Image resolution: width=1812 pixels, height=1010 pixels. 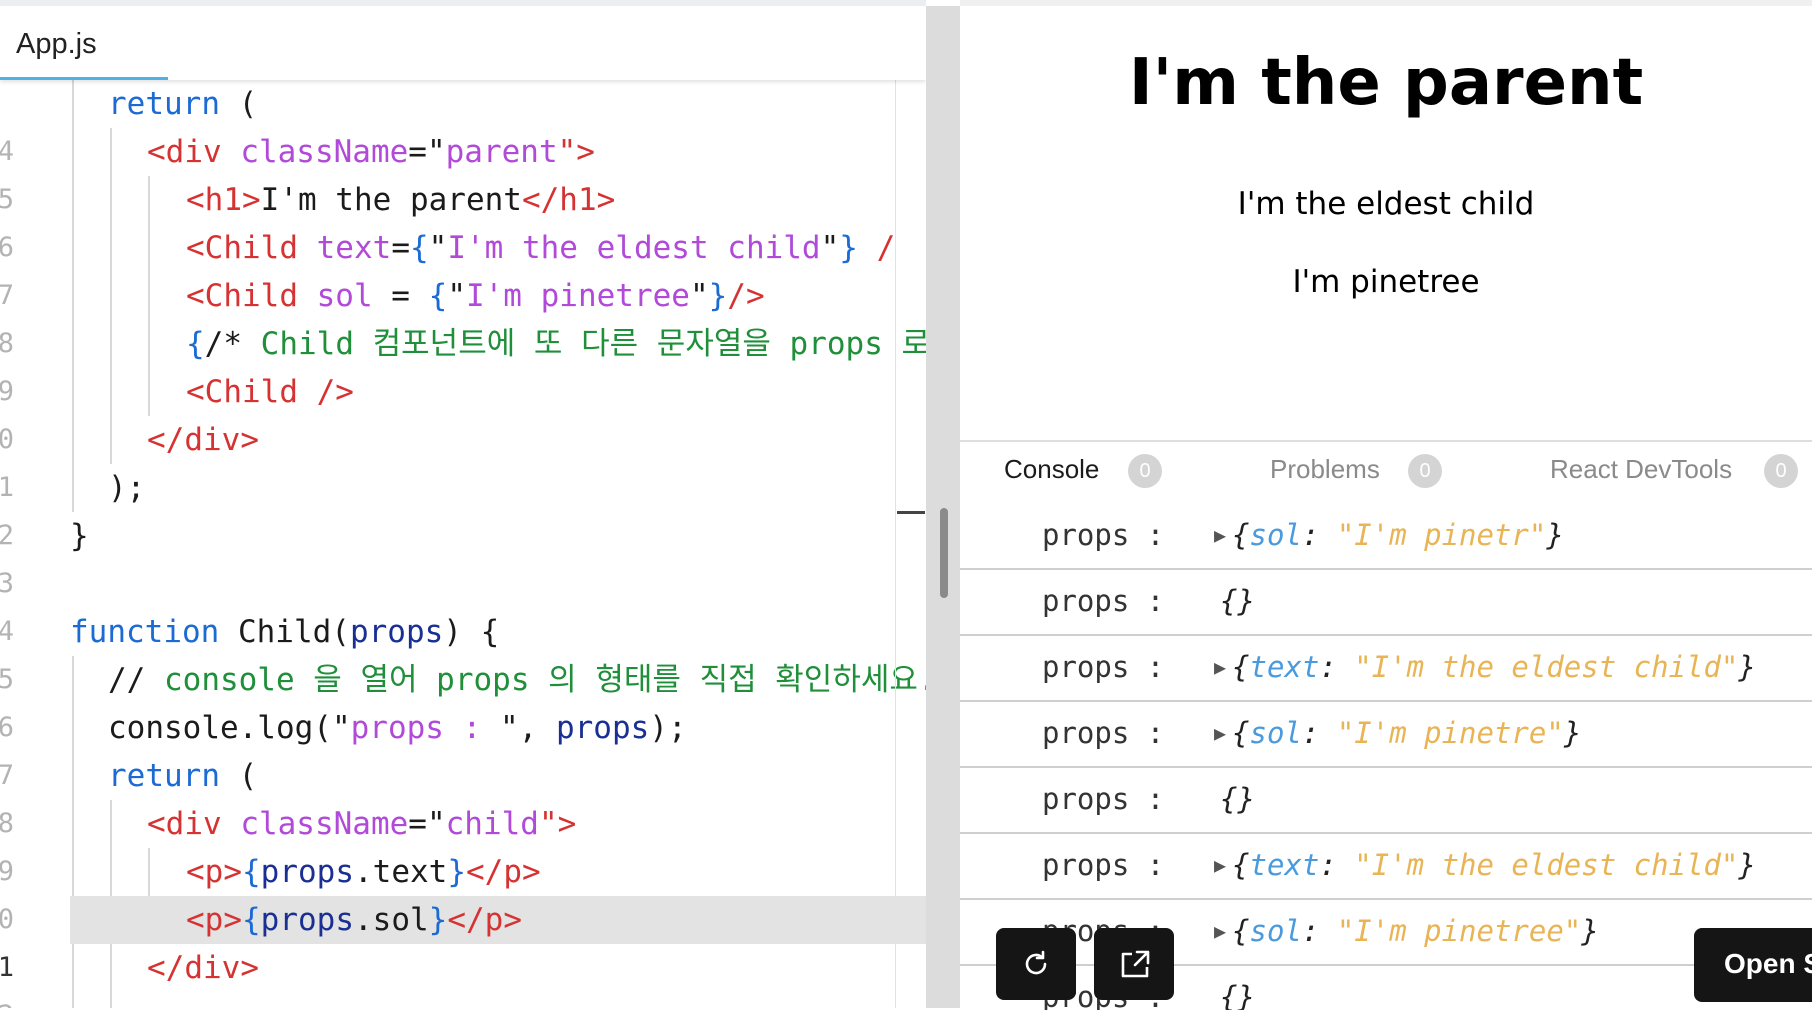 I want to click on code-line: 7 <Child text={"I'm the eldest child"} /, so click(x=463, y=267).